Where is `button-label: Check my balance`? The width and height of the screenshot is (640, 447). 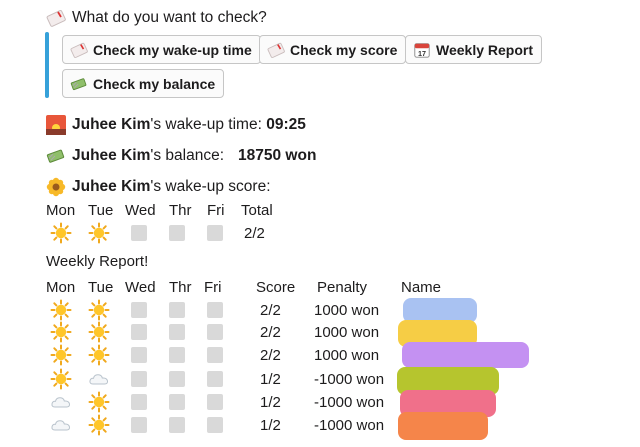
button-label: Check my balance is located at coordinates (154, 83).